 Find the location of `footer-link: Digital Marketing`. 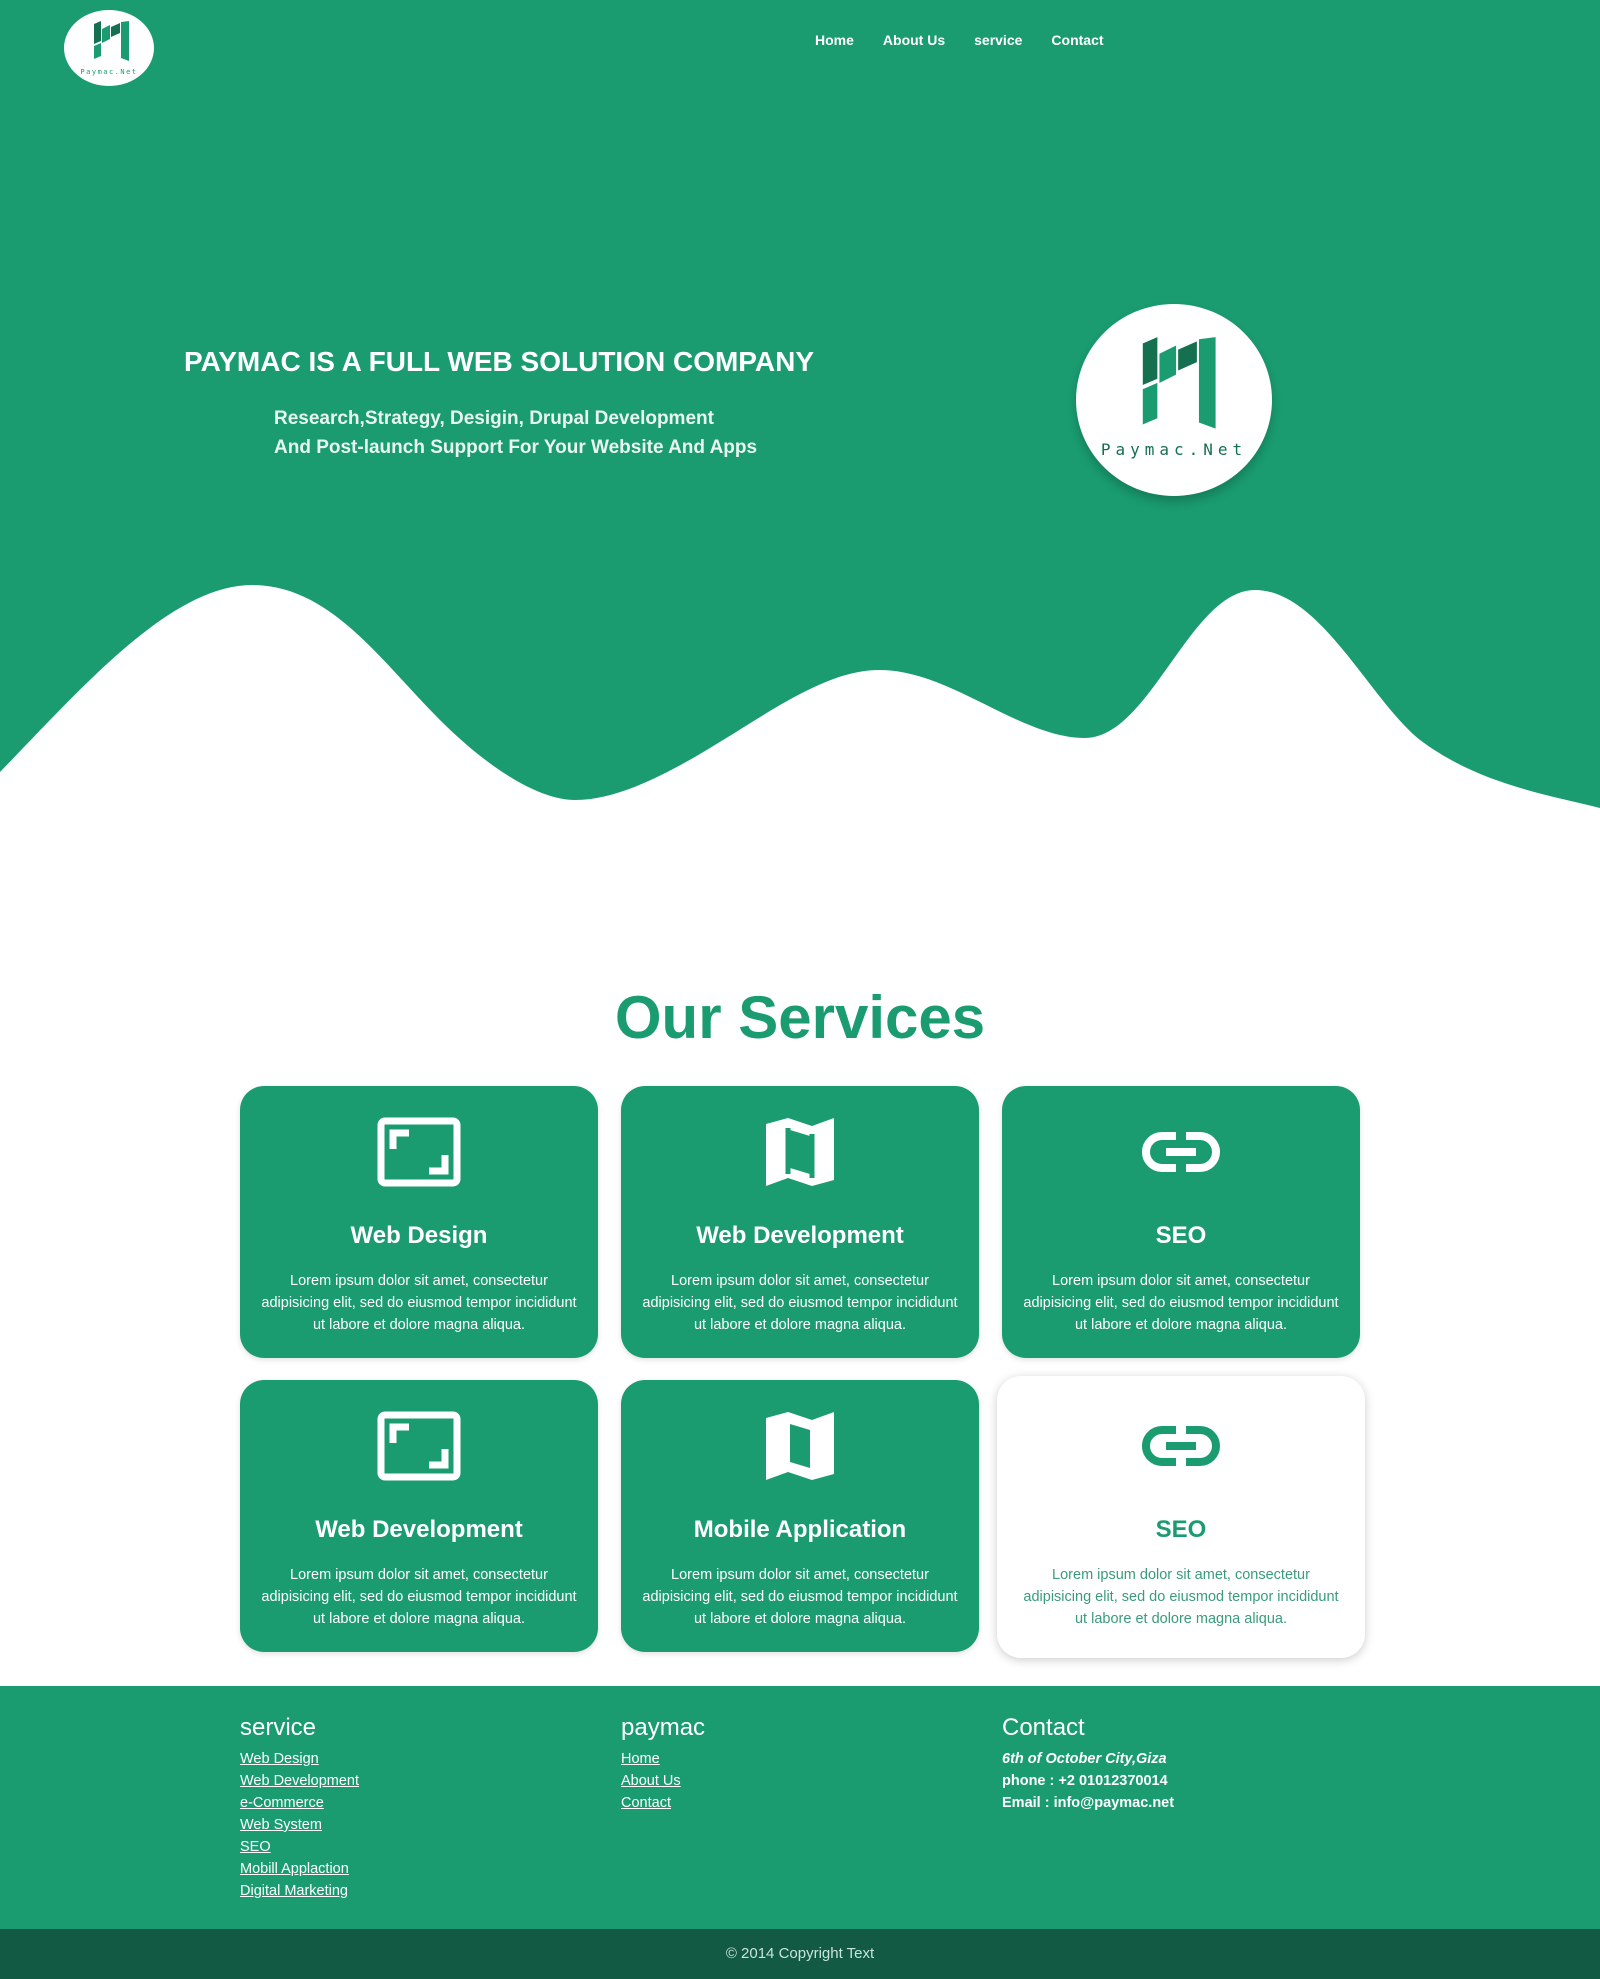

footer-link: Digital Marketing is located at coordinates (299, 1891).